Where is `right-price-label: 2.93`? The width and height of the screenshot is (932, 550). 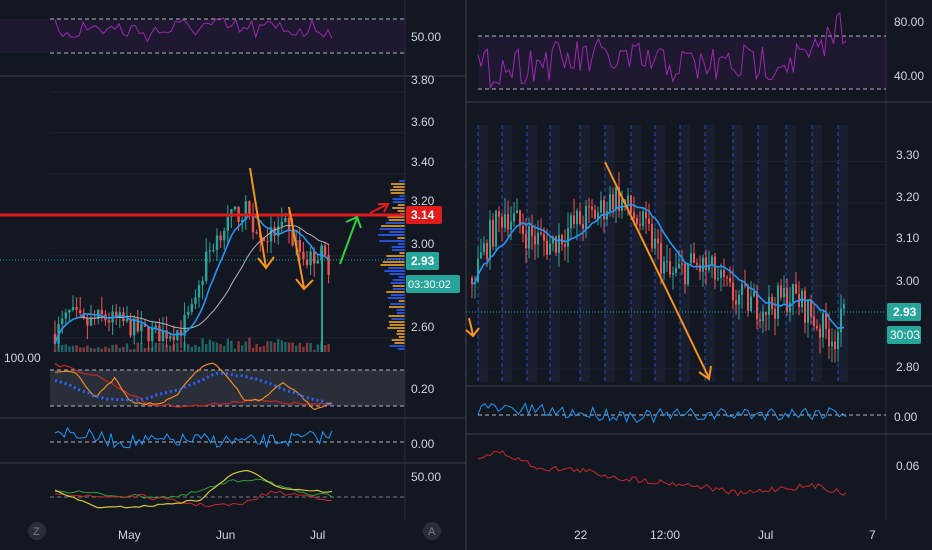 right-price-label: 2.93 is located at coordinates (905, 312).